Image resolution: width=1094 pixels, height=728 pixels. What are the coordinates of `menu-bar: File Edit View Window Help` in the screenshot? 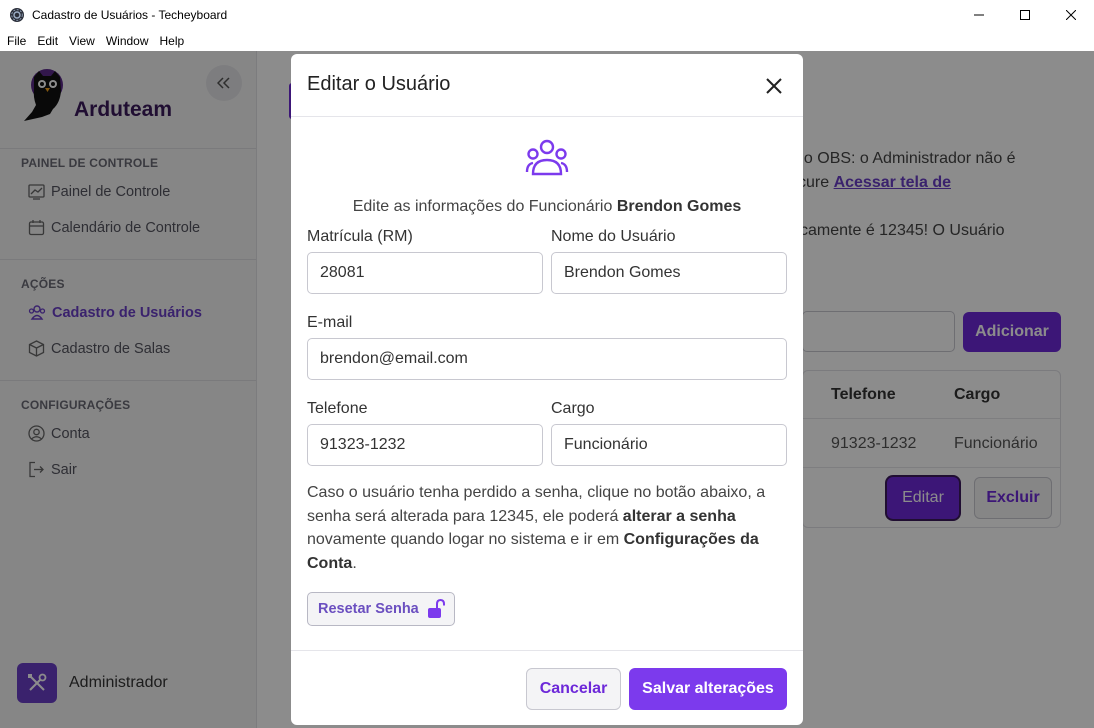 It's located at (547, 40).